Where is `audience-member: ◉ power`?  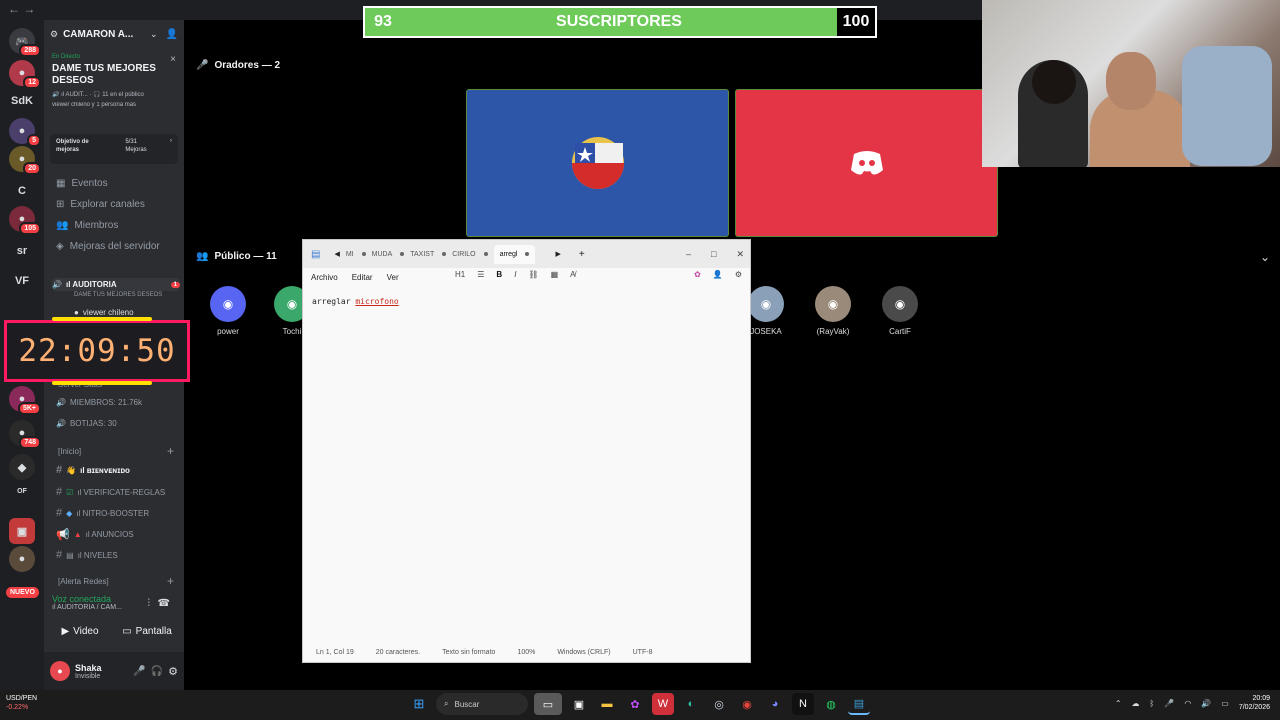
audience-member: ◉ power is located at coordinates (228, 311).